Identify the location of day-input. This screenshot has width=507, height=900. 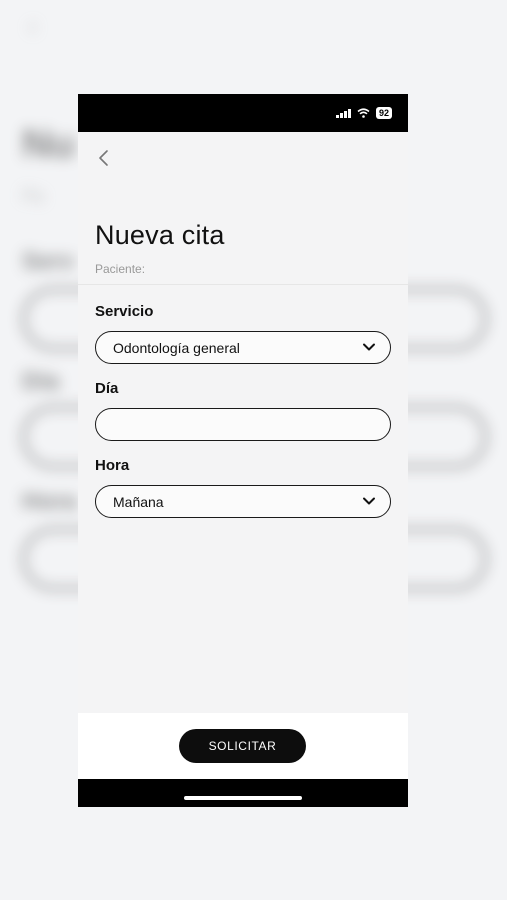
(243, 424).